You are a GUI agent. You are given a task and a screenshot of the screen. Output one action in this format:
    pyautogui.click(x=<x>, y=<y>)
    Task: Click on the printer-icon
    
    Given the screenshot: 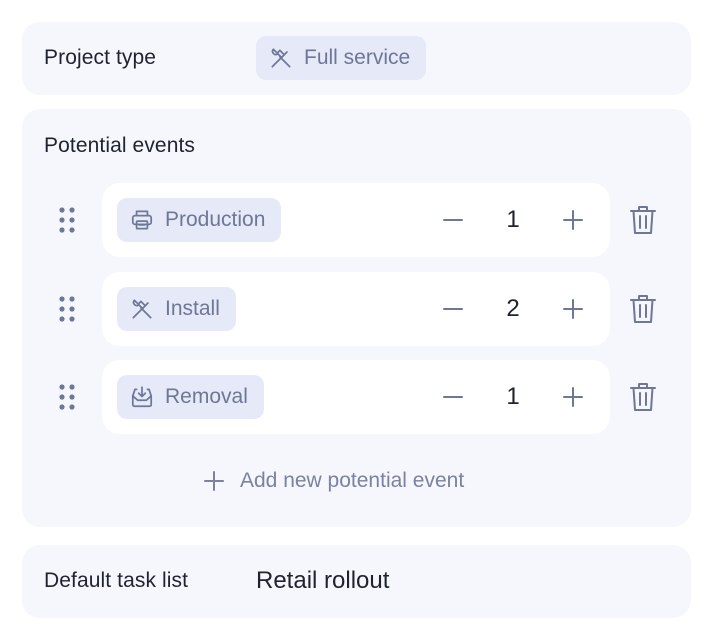 What is the action you would take?
    pyautogui.click(x=142, y=220)
    